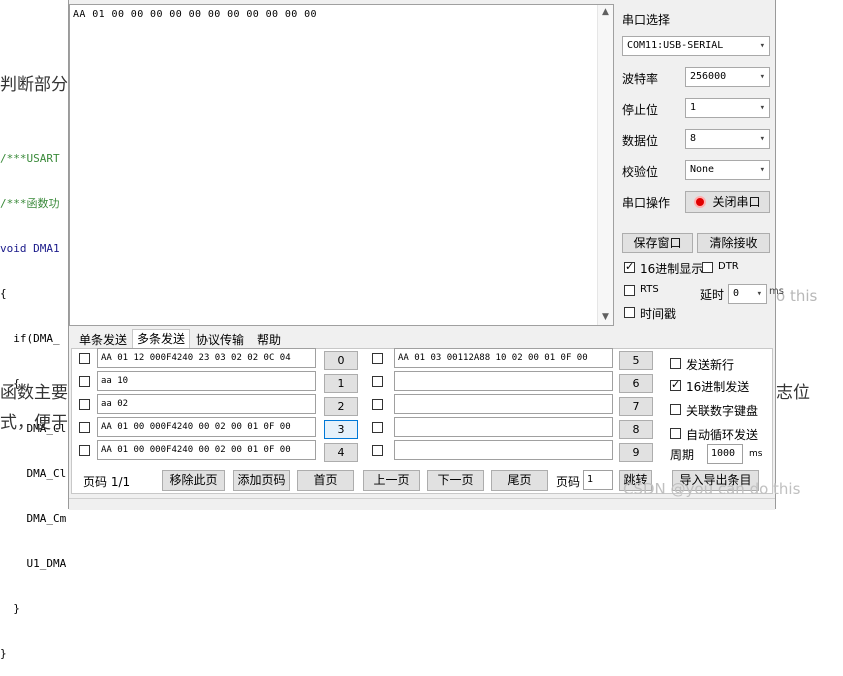 Image resolution: width=843 pixels, height=676 pixels. I want to click on delay-unit: ms, so click(776, 291).